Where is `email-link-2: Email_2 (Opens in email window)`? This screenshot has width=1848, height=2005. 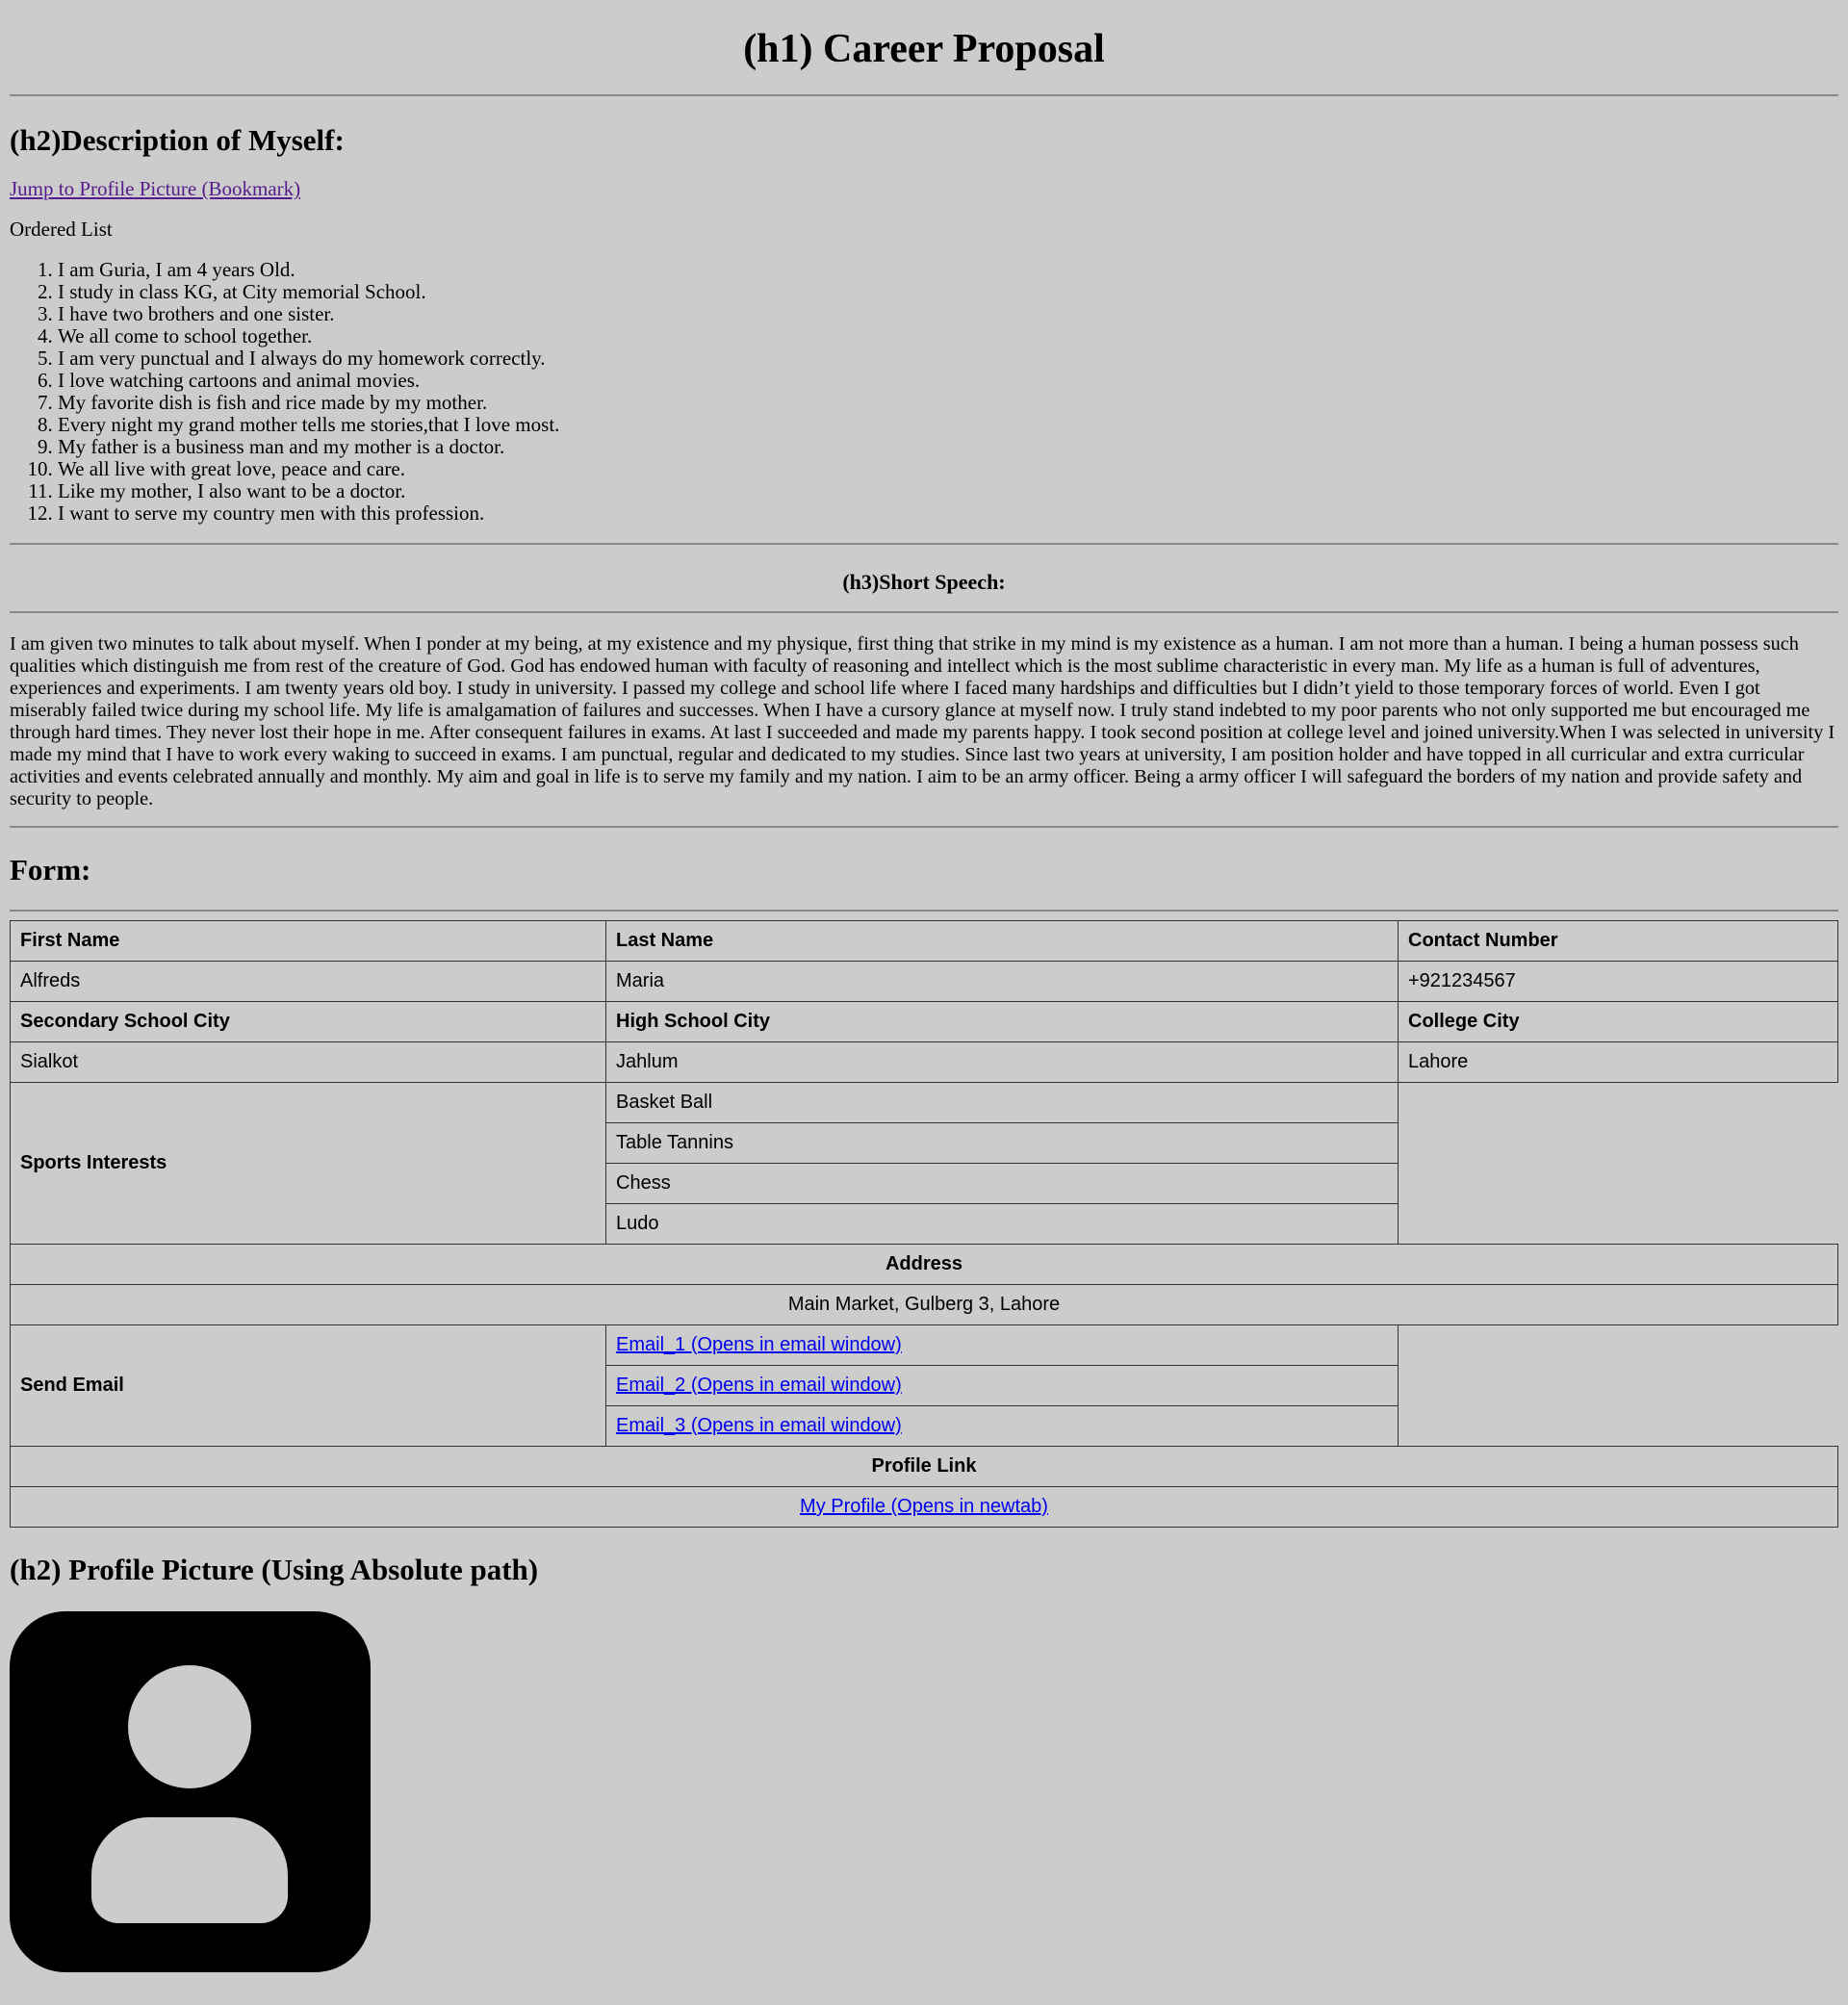 email-link-2: Email_2 (Opens in email window) is located at coordinates (759, 1385).